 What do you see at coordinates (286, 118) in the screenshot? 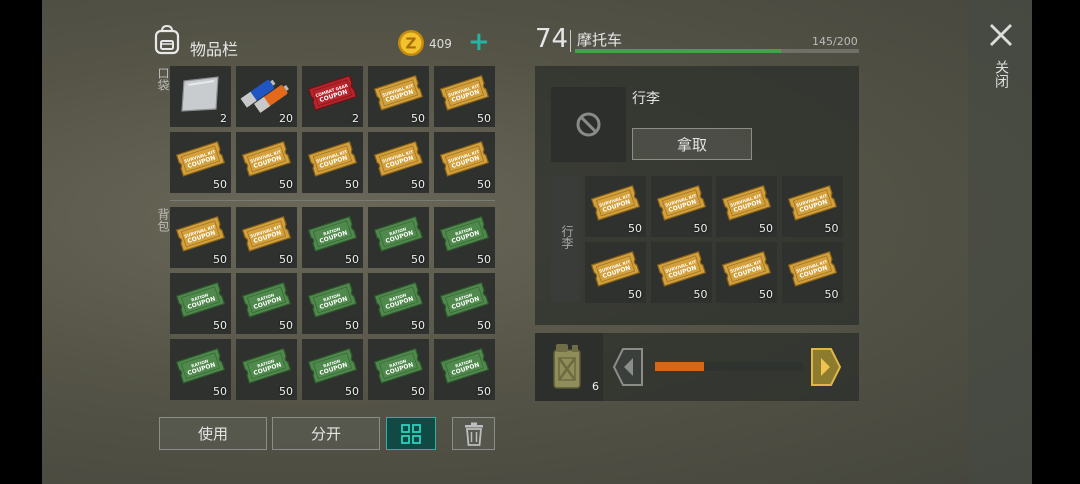
I see `item-quantity: 20` at bounding box center [286, 118].